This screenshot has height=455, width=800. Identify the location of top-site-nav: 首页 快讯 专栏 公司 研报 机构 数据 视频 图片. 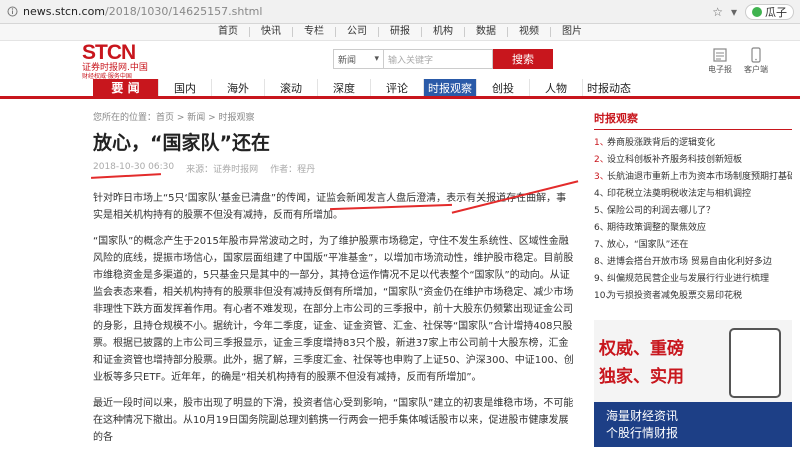
(400, 32).